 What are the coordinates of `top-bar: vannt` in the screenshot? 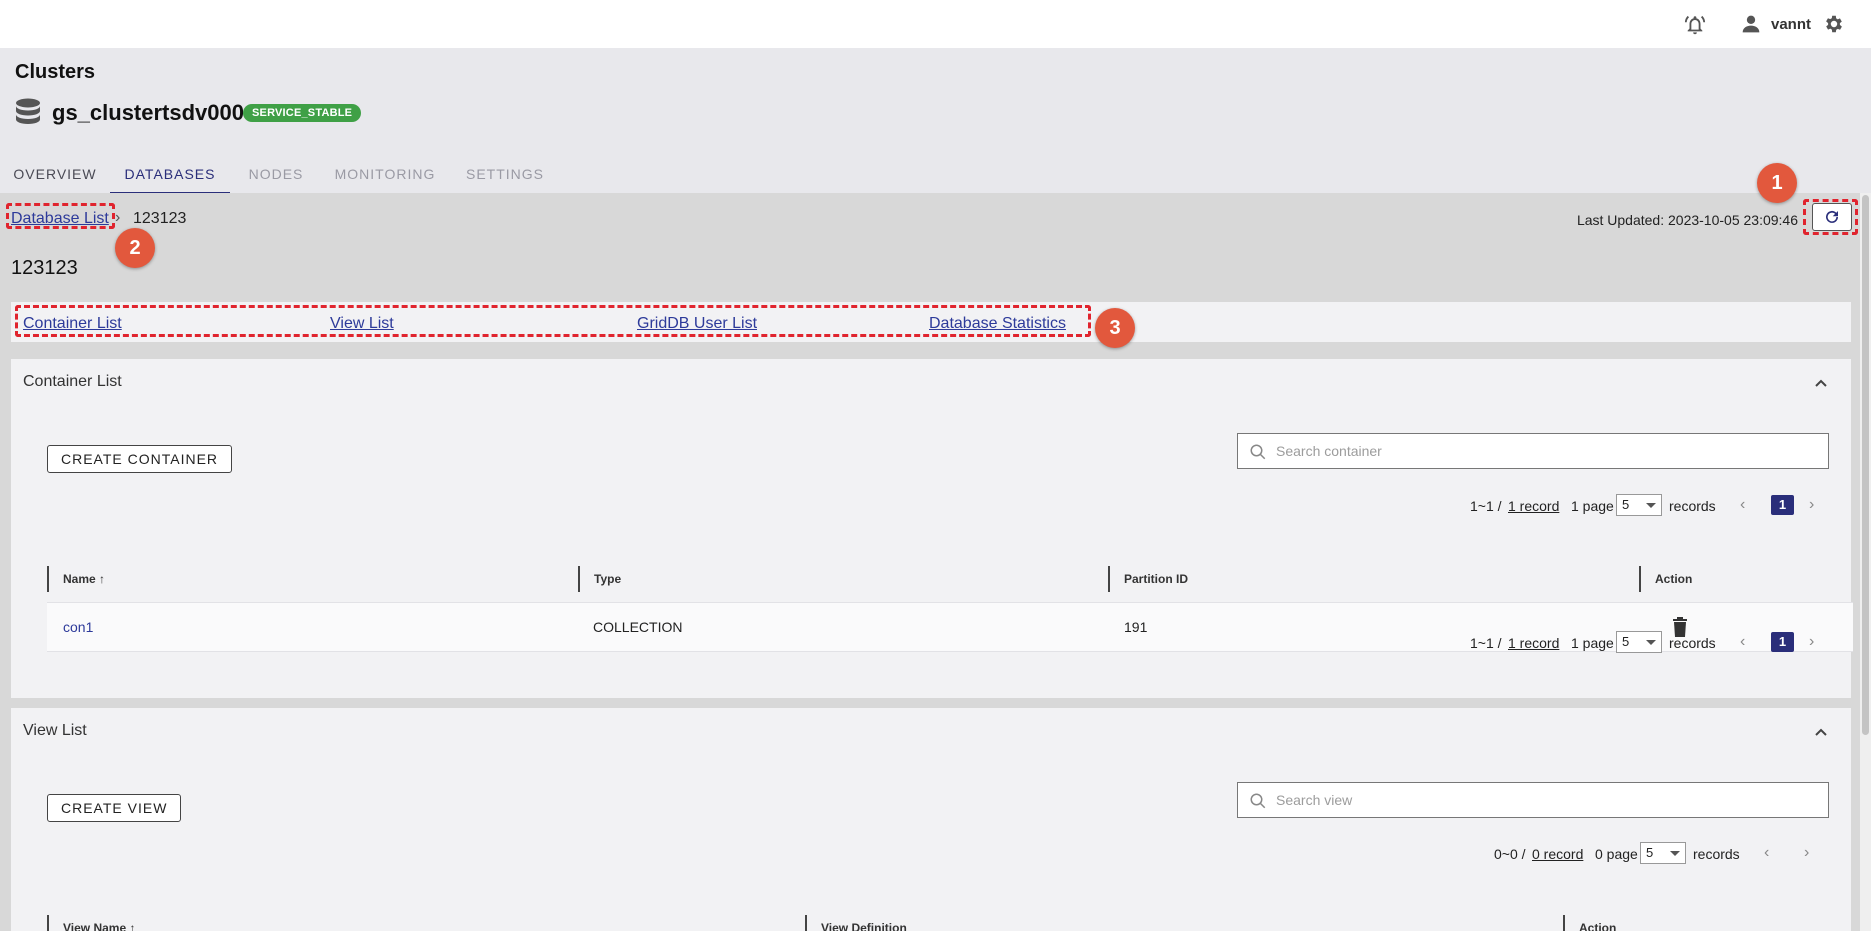 It's located at (935, 24).